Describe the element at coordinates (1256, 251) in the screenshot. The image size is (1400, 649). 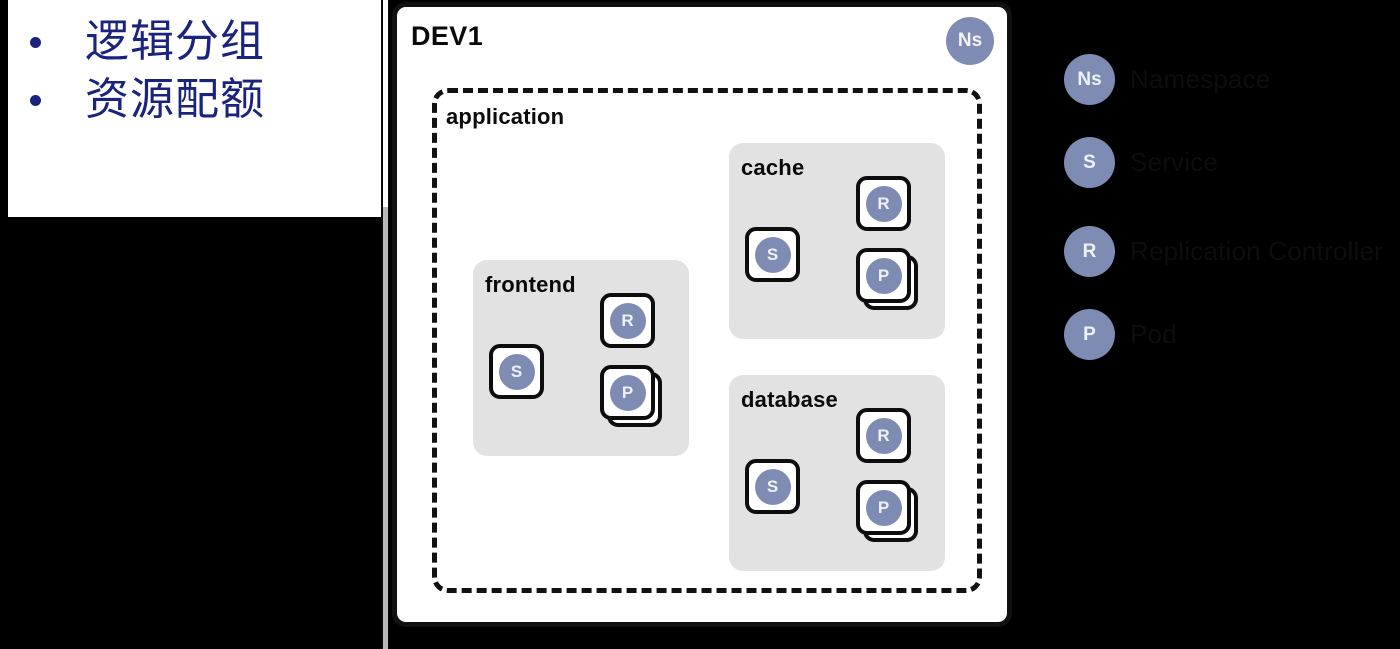
I see `legend-label: Replication Controller` at that location.